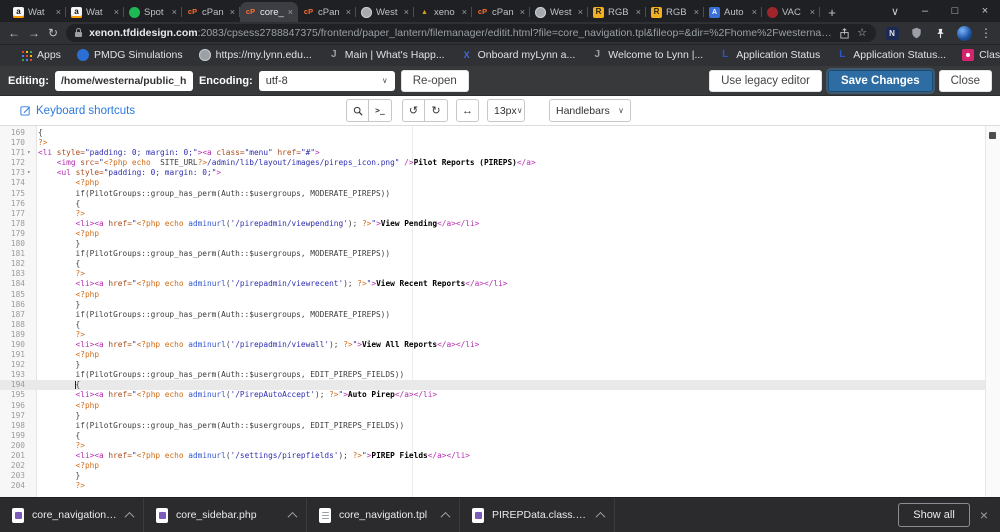  I want to click on full-width-button: ↔, so click(467, 110).